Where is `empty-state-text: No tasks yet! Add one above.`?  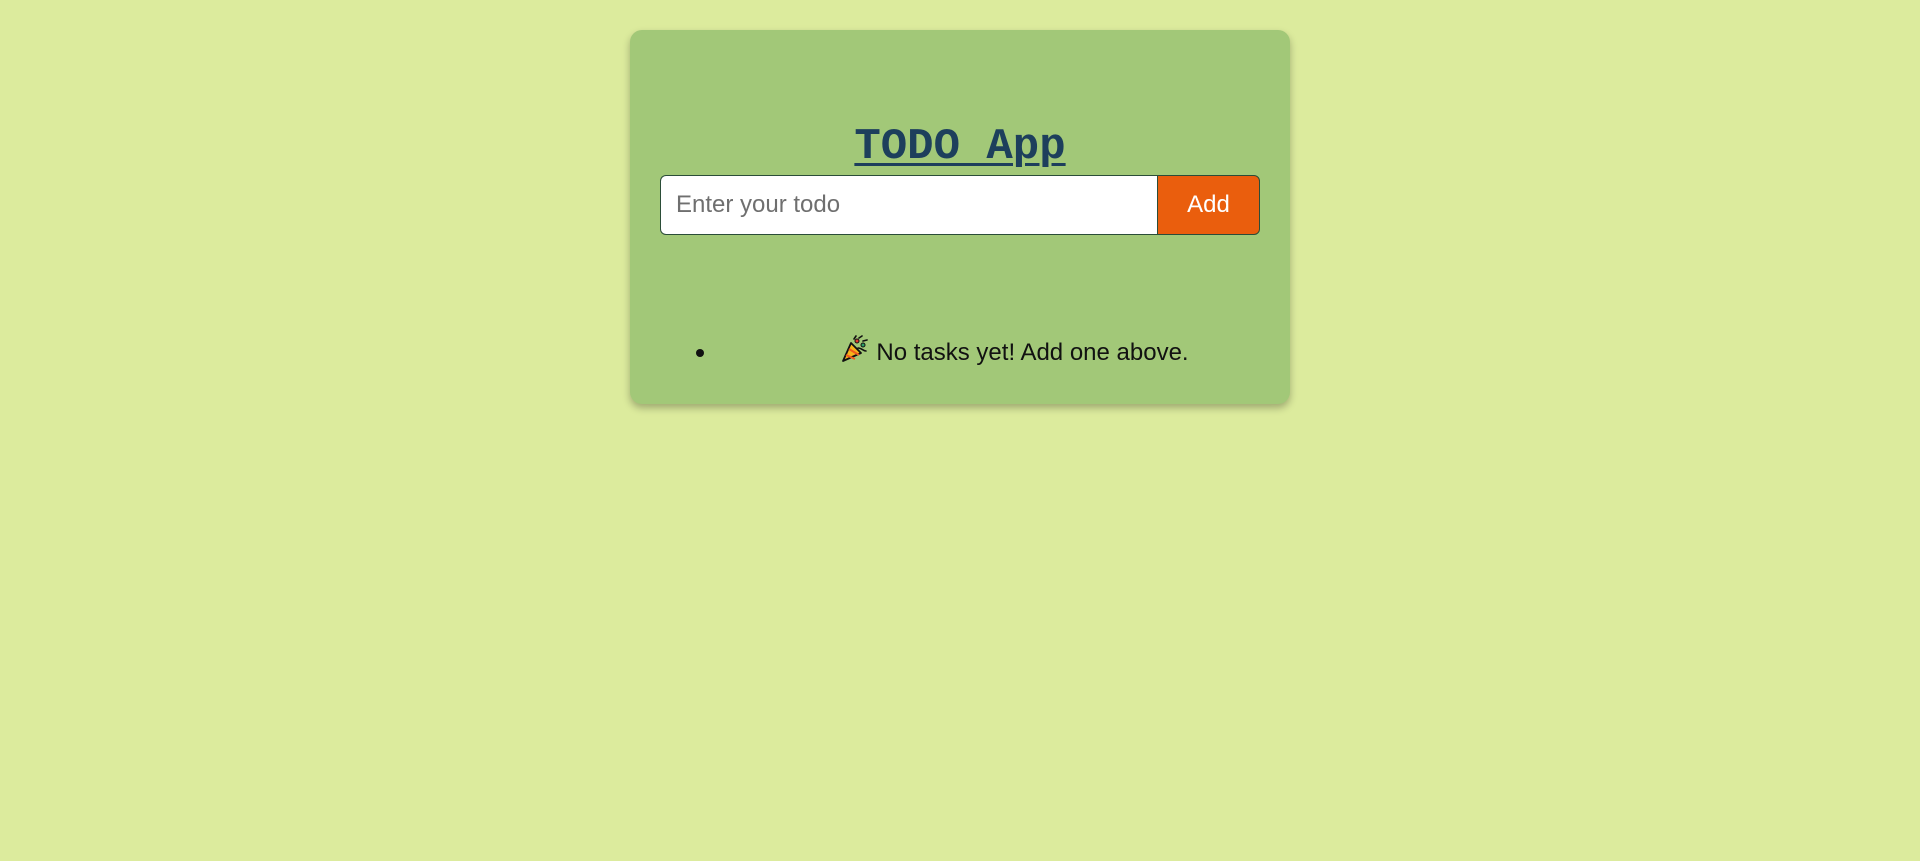 empty-state-text: No tasks yet! Add one above. is located at coordinates (1032, 352).